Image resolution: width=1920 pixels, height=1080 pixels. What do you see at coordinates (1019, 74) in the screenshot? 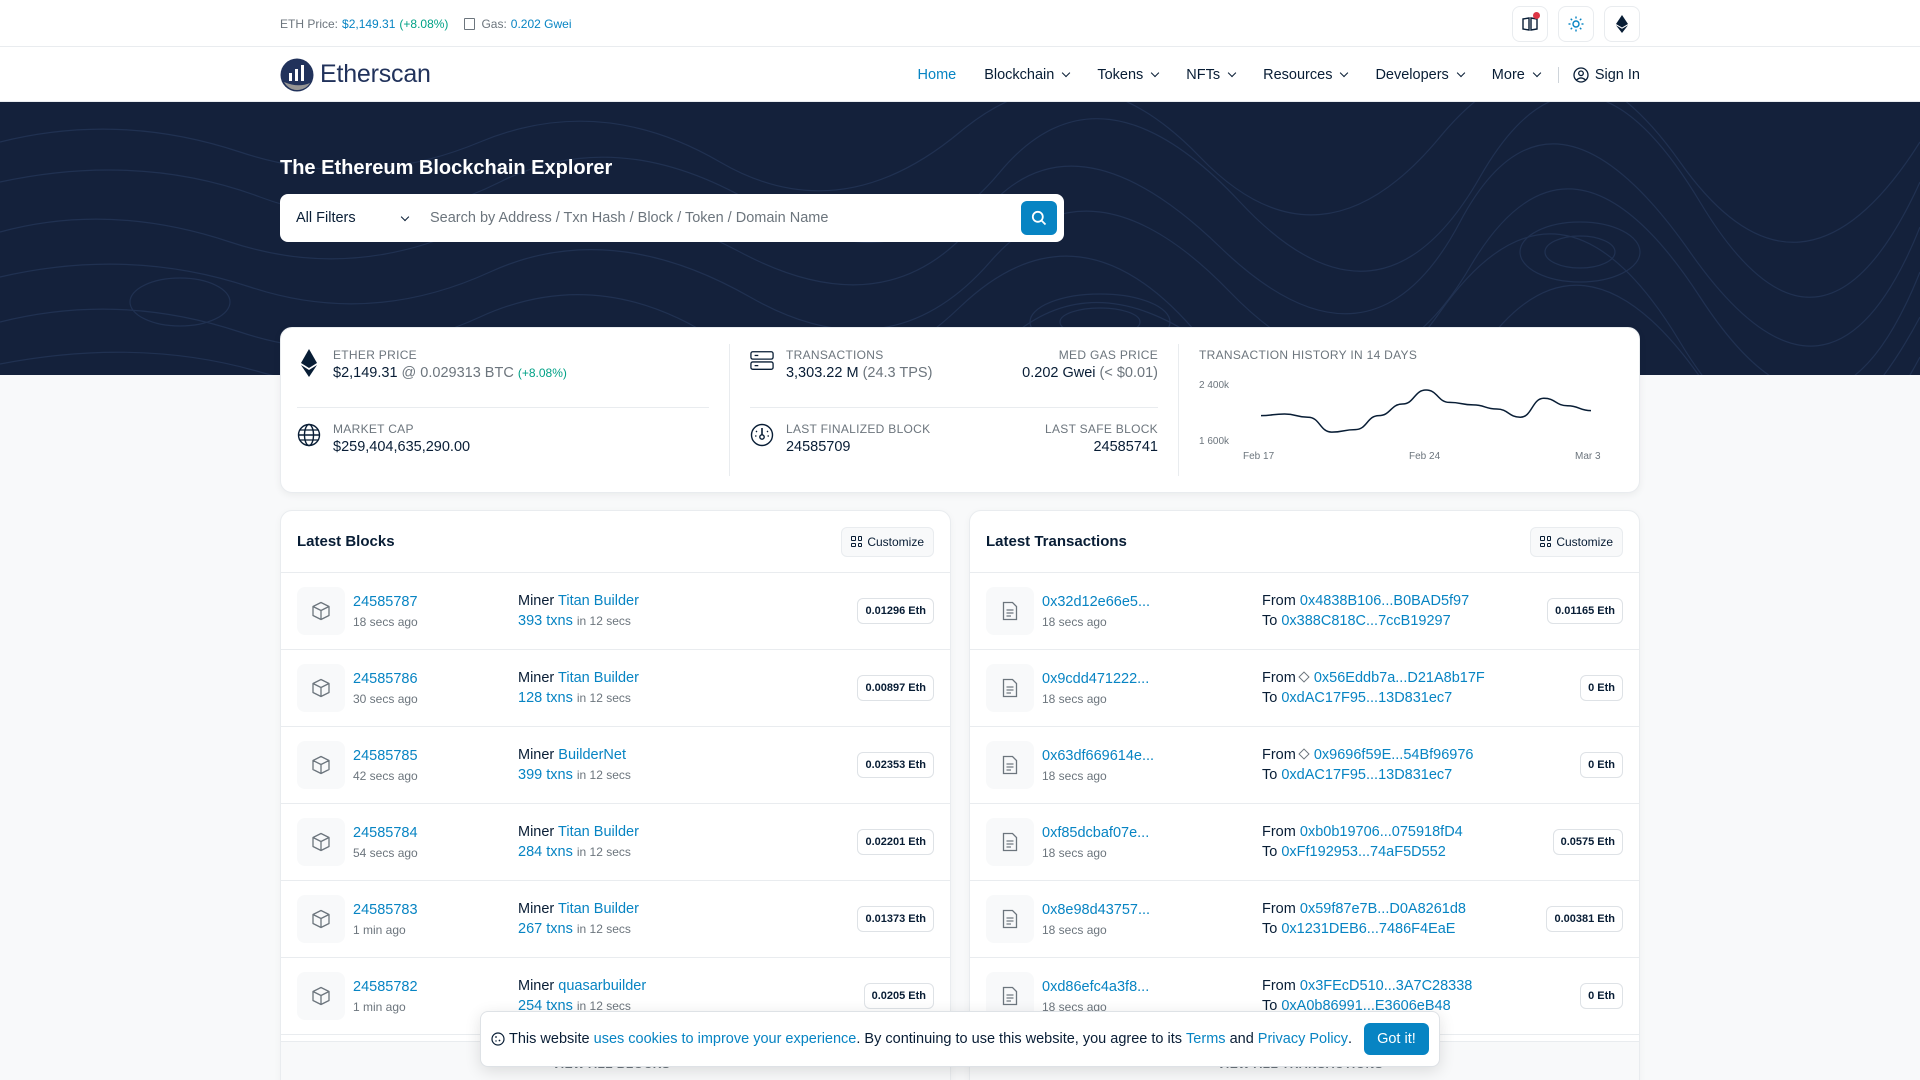
I see `nav-item-label: Blockchain` at bounding box center [1019, 74].